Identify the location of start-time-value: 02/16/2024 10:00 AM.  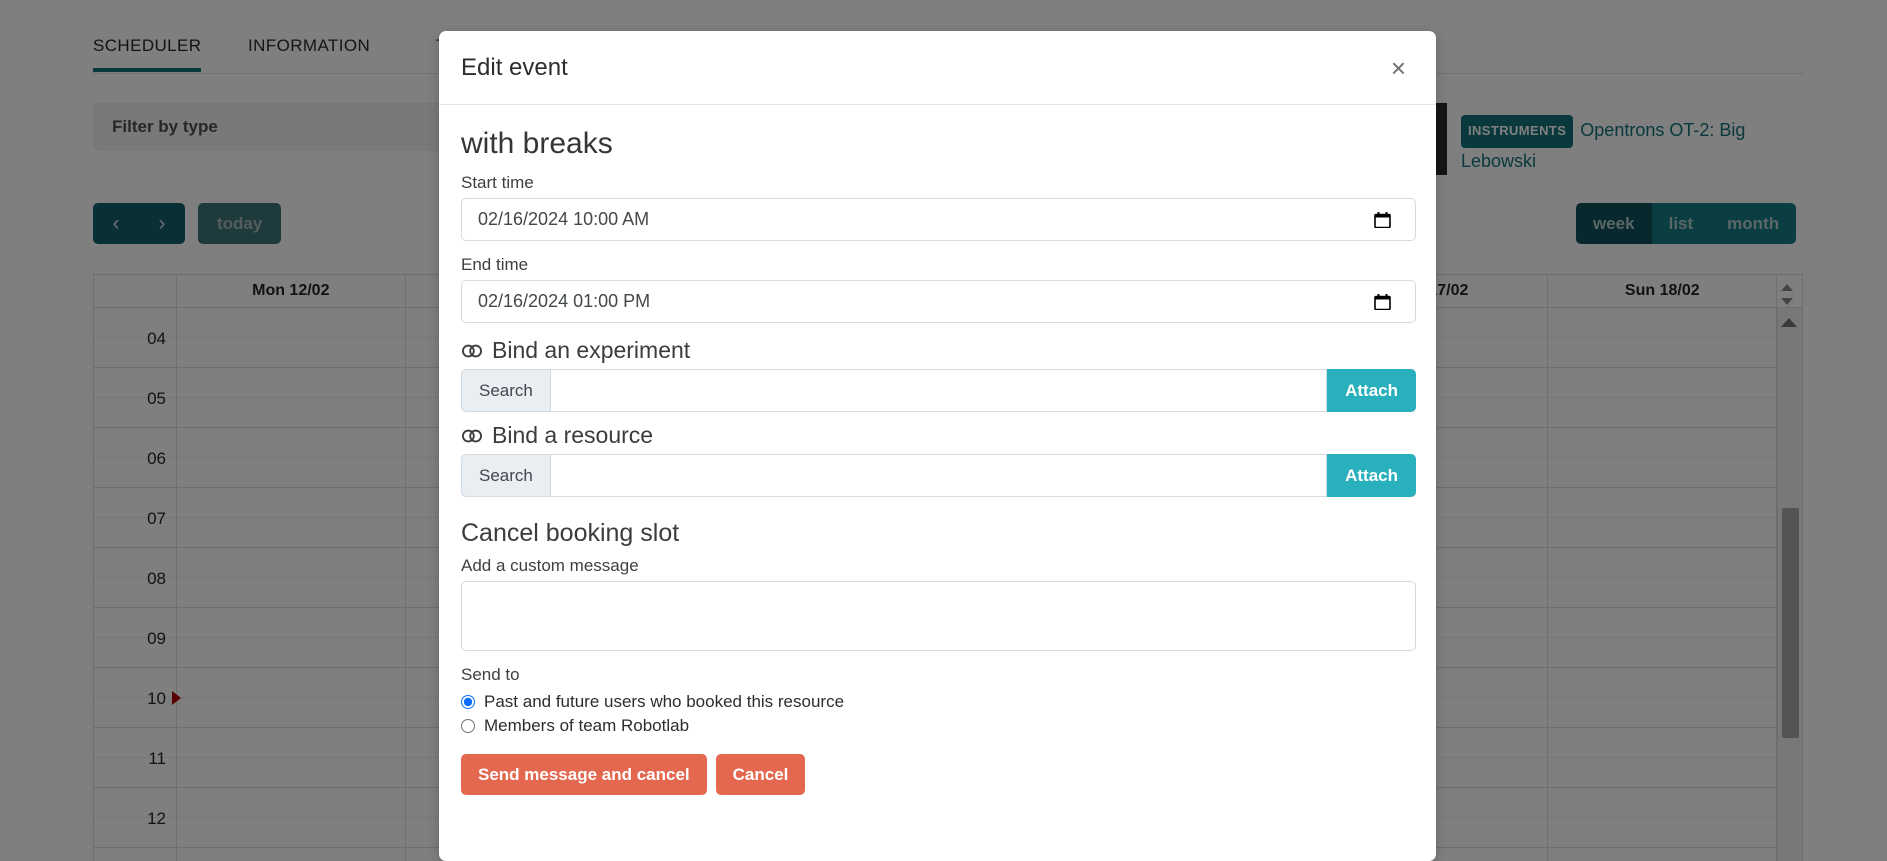
(564, 219).